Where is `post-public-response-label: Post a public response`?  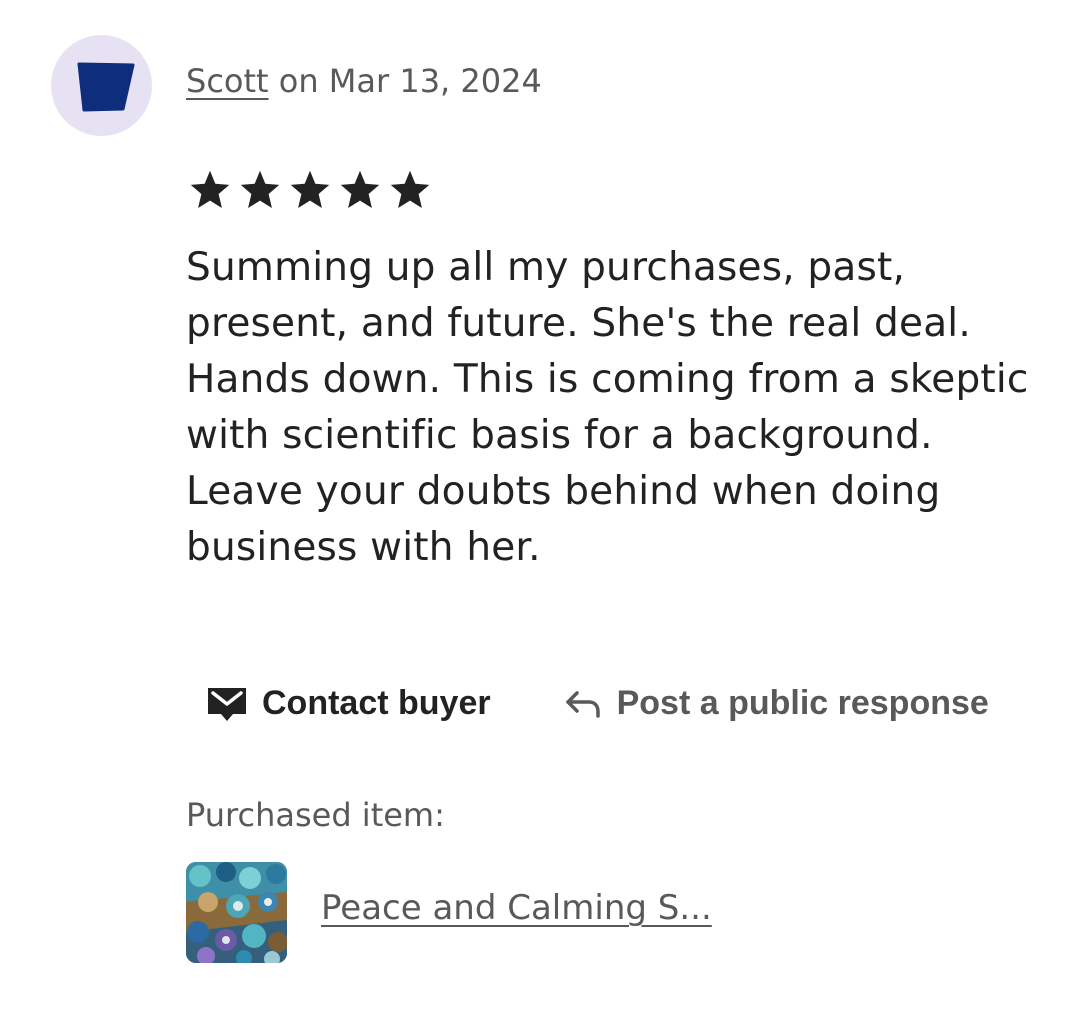
post-public-response-label: Post a public response is located at coordinates (802, 703).